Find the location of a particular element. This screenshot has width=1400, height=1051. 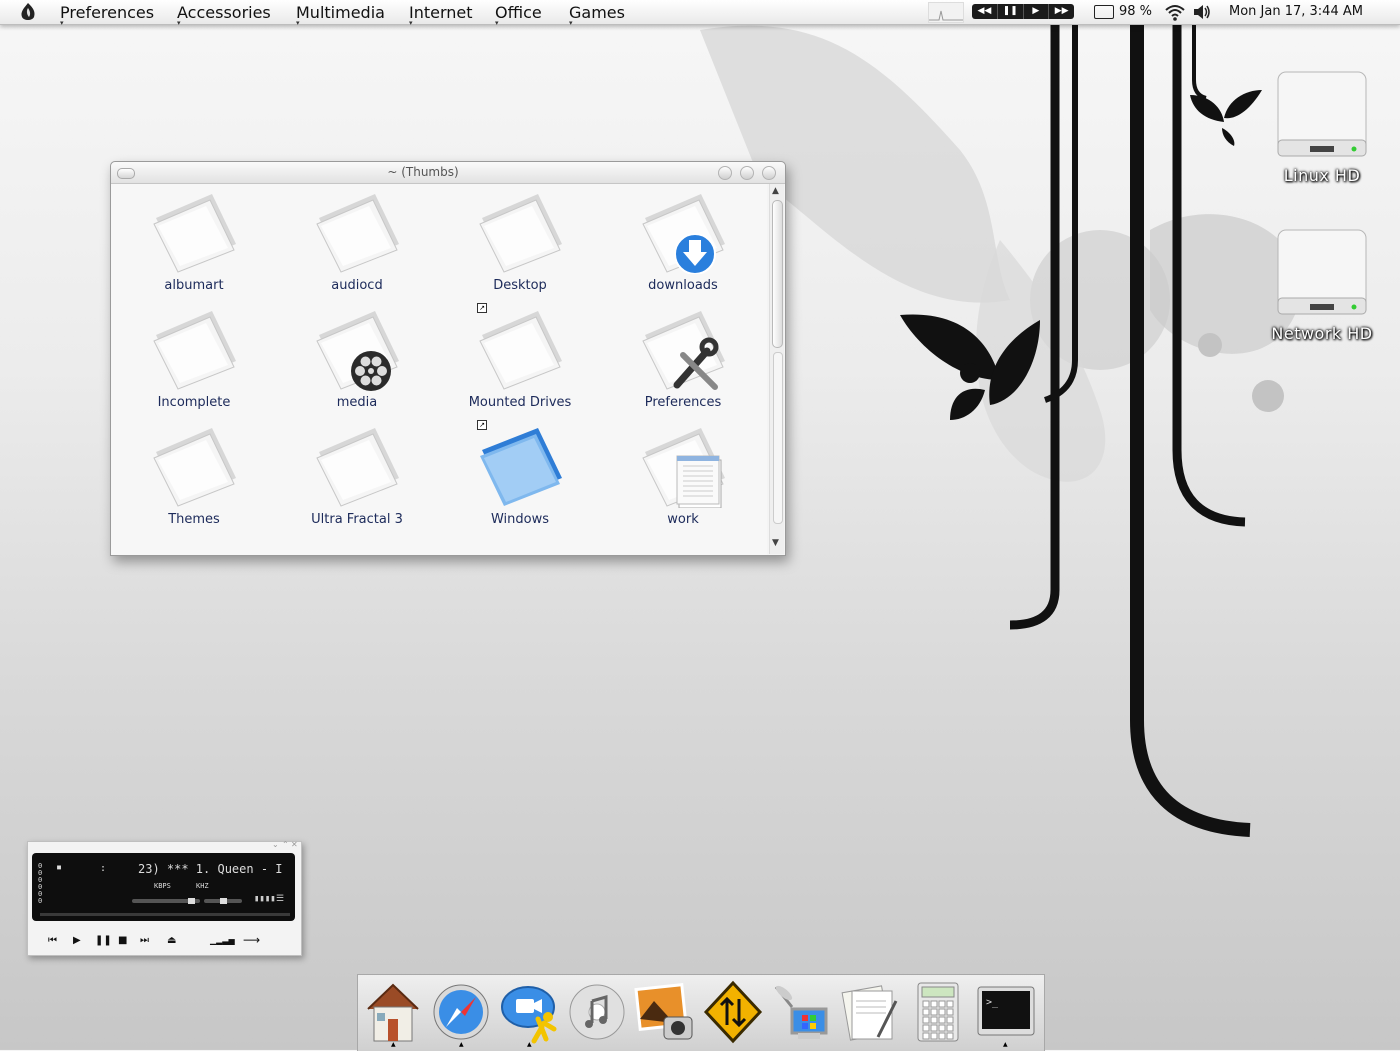

volume-slider is located at coordinates (166, 901).